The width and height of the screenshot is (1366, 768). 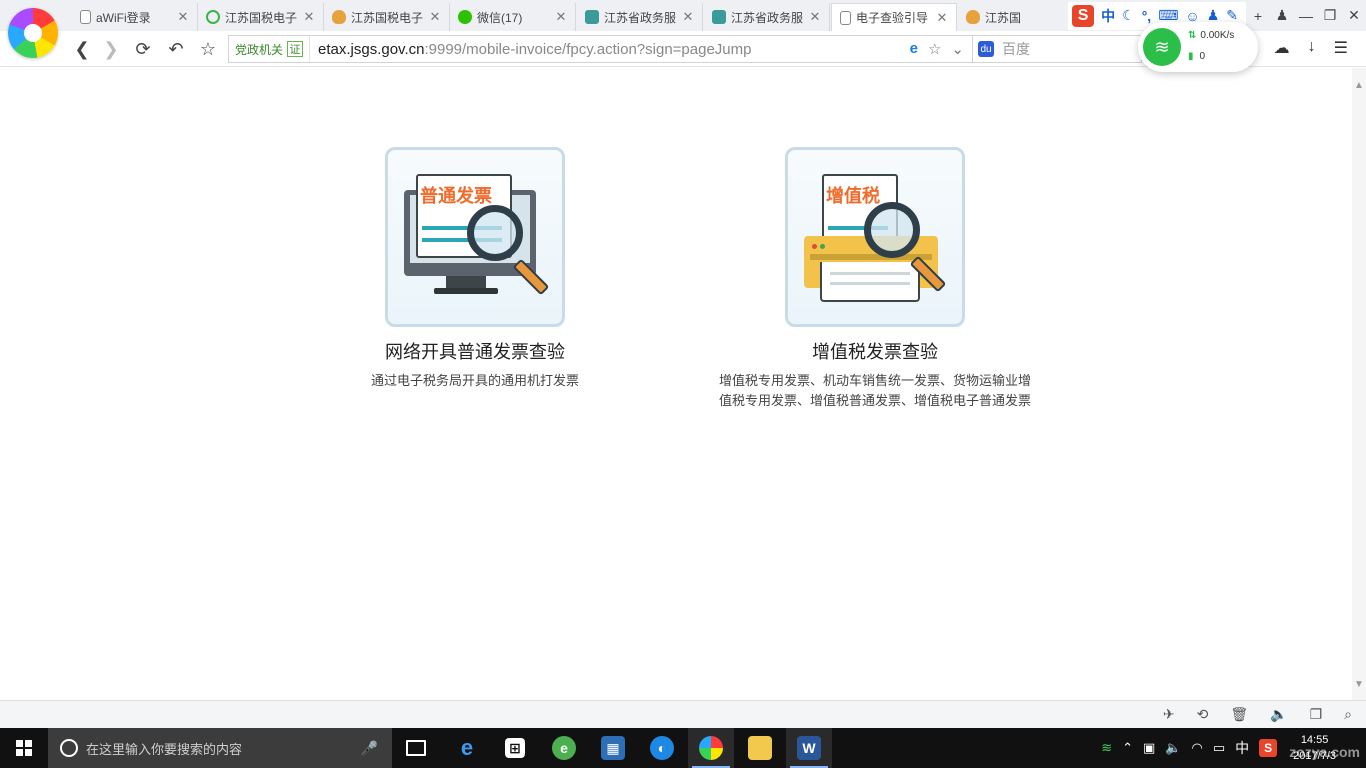 I want to click on gov-badge: 党政机关 证, so click(x=270, y=49).